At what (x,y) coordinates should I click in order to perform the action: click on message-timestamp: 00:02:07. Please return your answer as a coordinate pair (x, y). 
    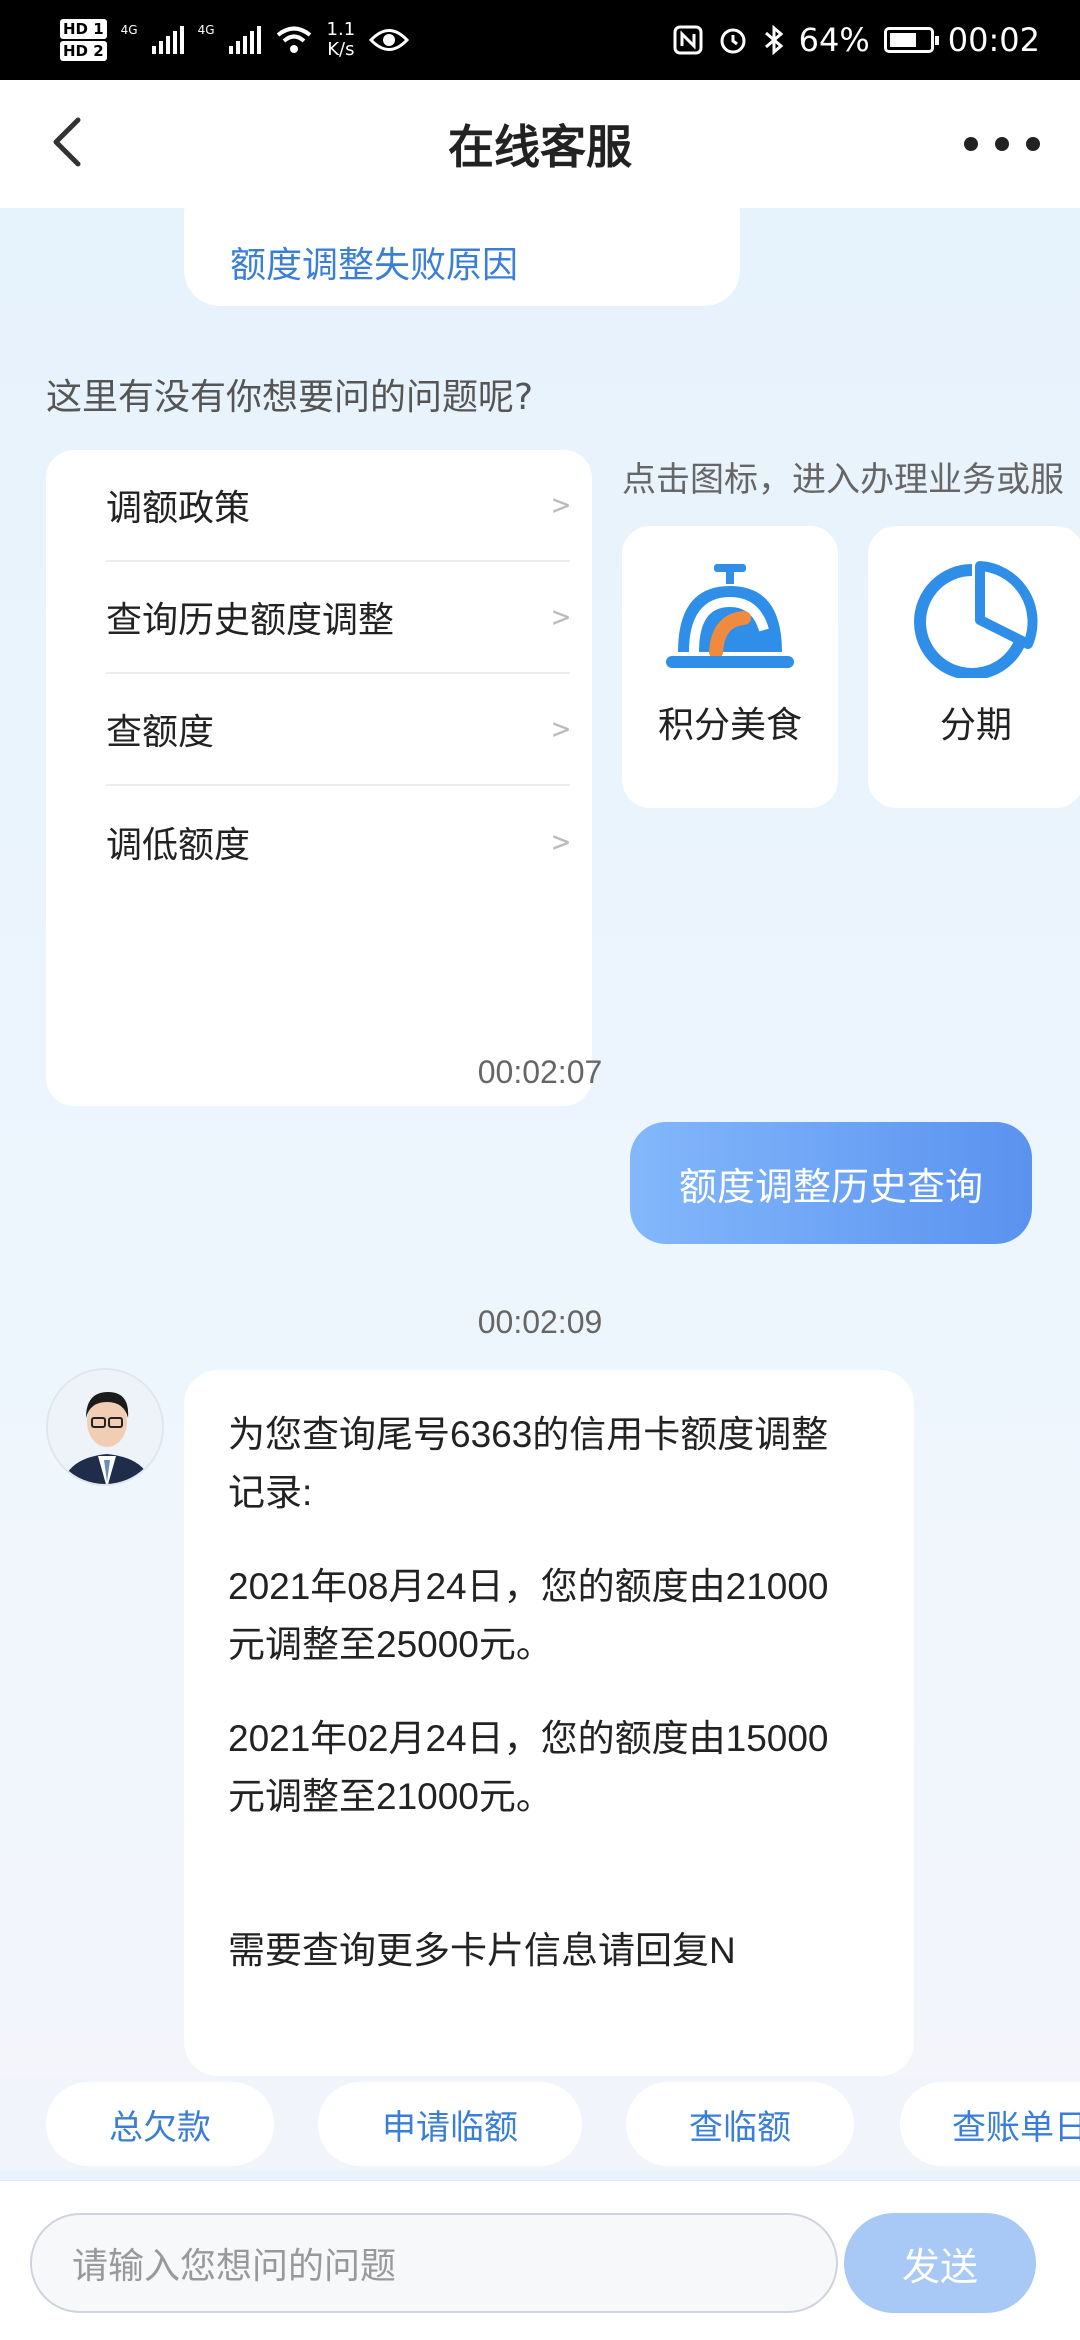
    Looking at the image, I should click on (540, 1072).